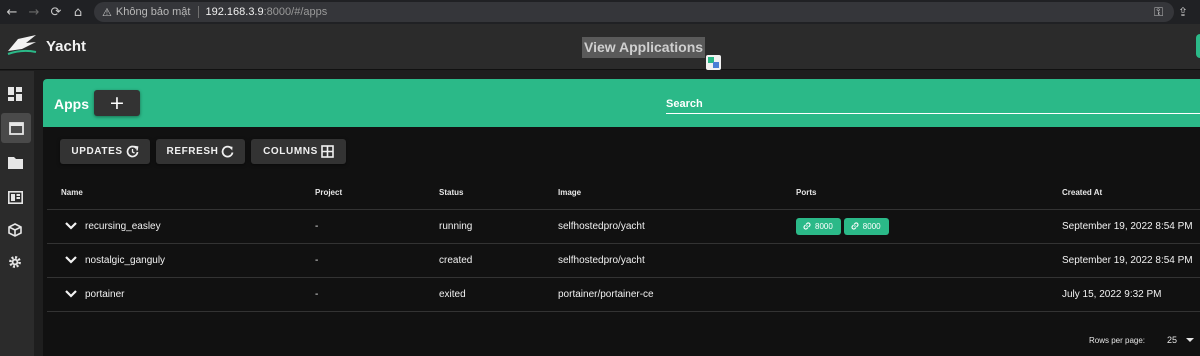 This screenshot has width=1200, height=356. Describe the element at coordinates (1183, 12) in the screenshot. I see `share-icon: ⇪` at that location.